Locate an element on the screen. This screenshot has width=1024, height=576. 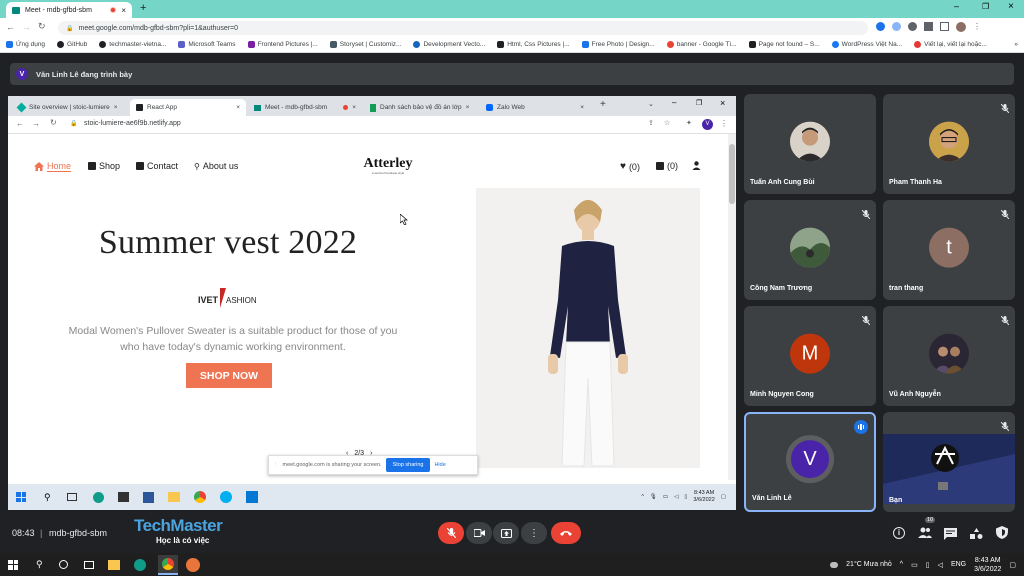
tab-title: Meet - mdb-gfbd-sbm is located at coordinates (58, 10).